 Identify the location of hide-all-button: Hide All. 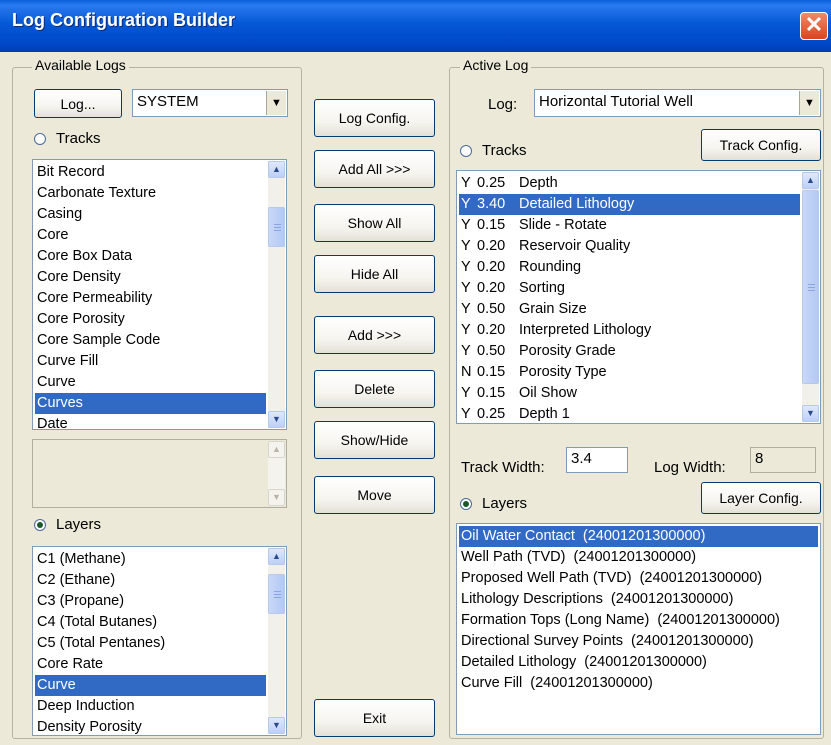
(374, 274).